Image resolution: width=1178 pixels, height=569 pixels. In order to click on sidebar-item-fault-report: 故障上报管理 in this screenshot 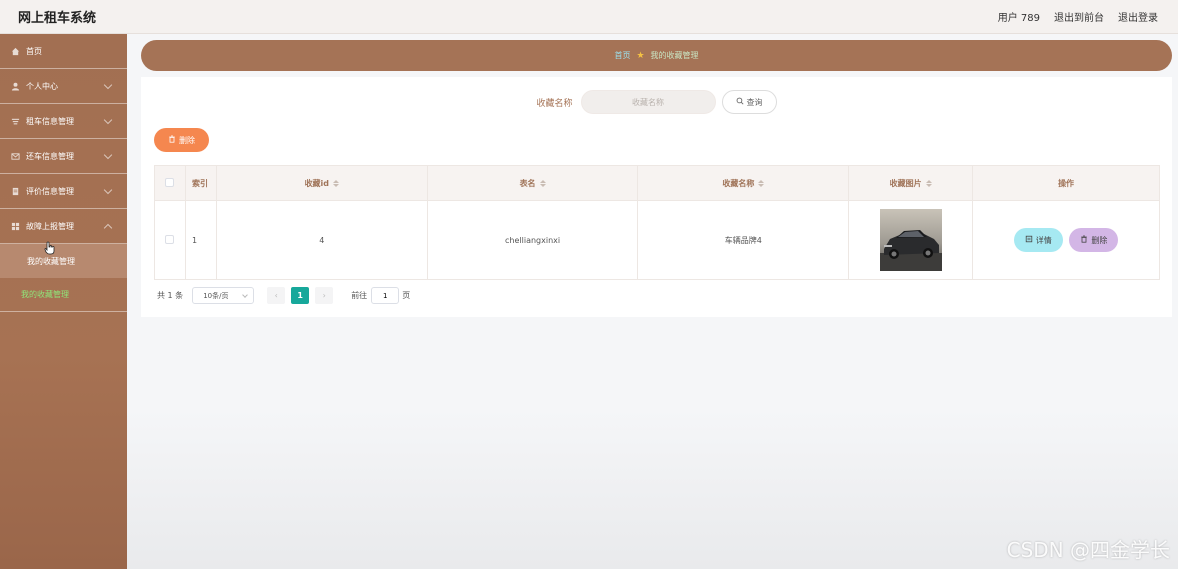, I will do `click(63, 226)`.